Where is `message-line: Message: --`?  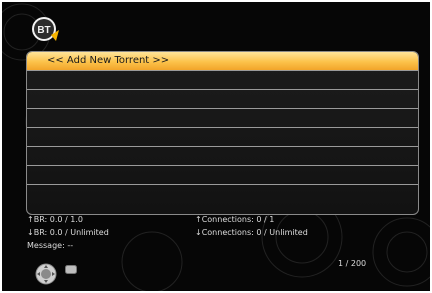
message-line: Message: -- is located at coordinates (50, 246).